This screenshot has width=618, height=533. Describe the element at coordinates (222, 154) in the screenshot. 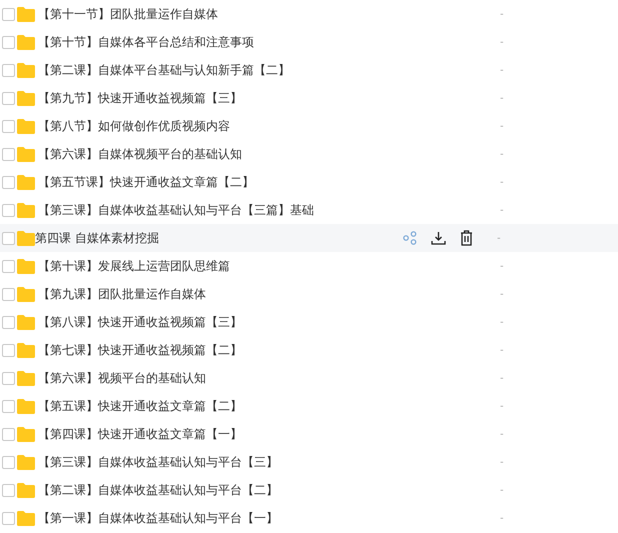

I see `file-name: 【第六课】自媒体视频平台的基础认知` at that location.